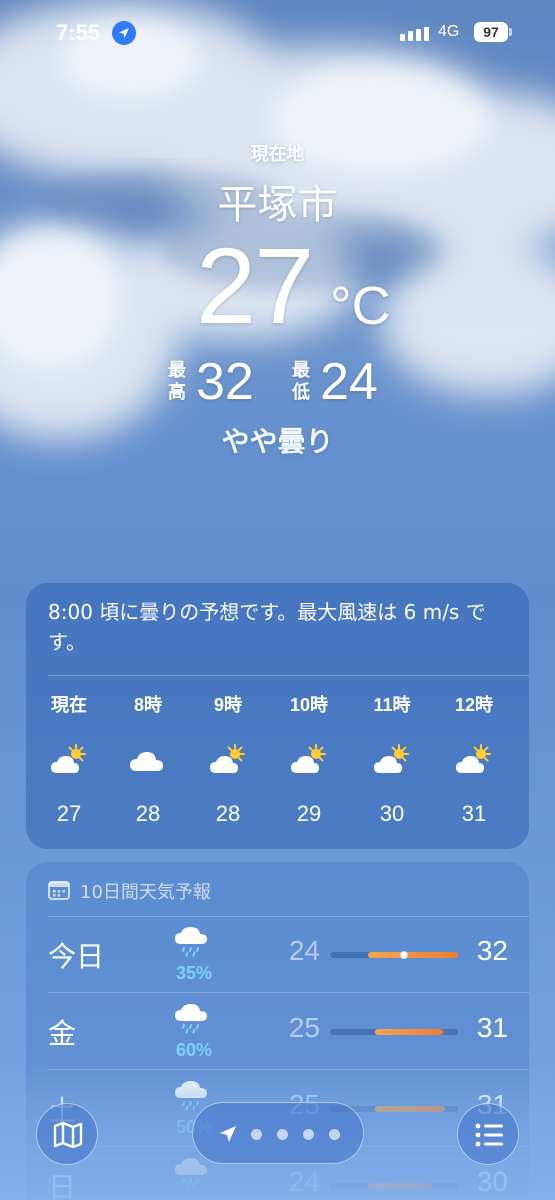 This screenshot has width=555, height=1200. I want to click on temperature-value: 27, so click(255, 285).